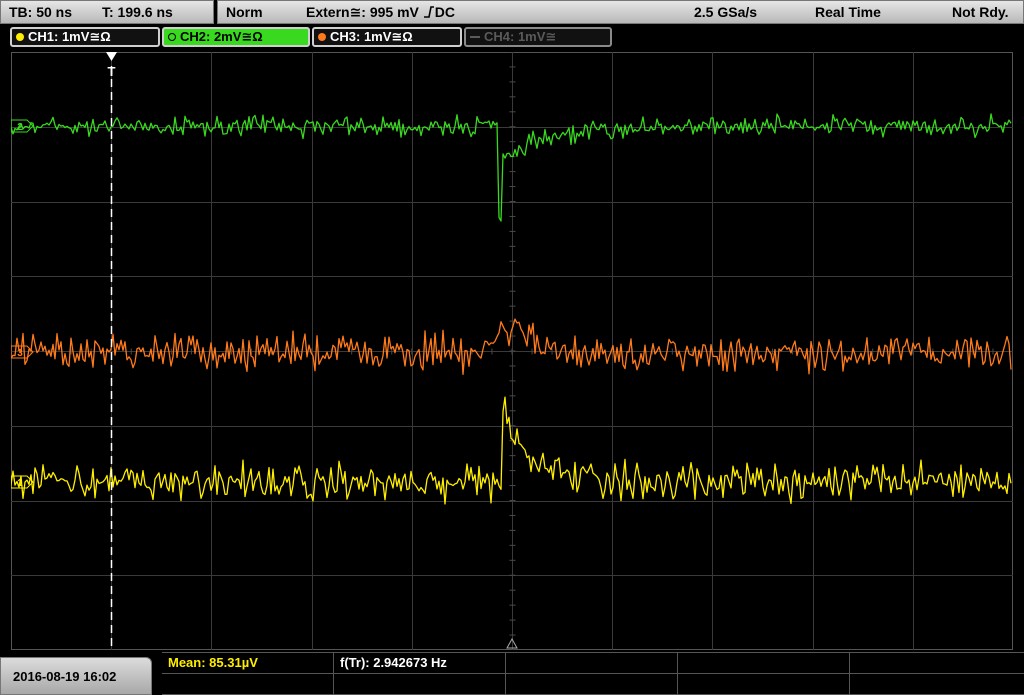  Describe the element at coordinates (384, 12) in the screenshot. I see `trigger-level-text: ≅: 995 mV` at that location.